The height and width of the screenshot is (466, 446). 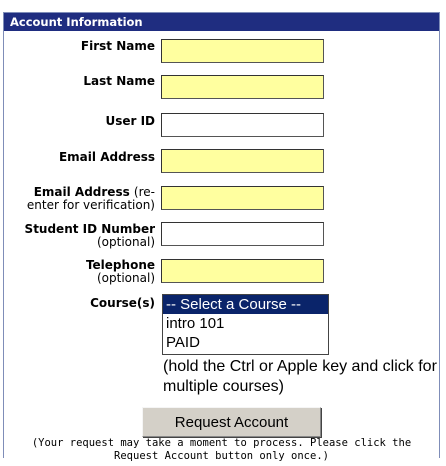 I want to click on course-select: -- Select a Course -- intro 101 PAID, so click(x=245, y=324).